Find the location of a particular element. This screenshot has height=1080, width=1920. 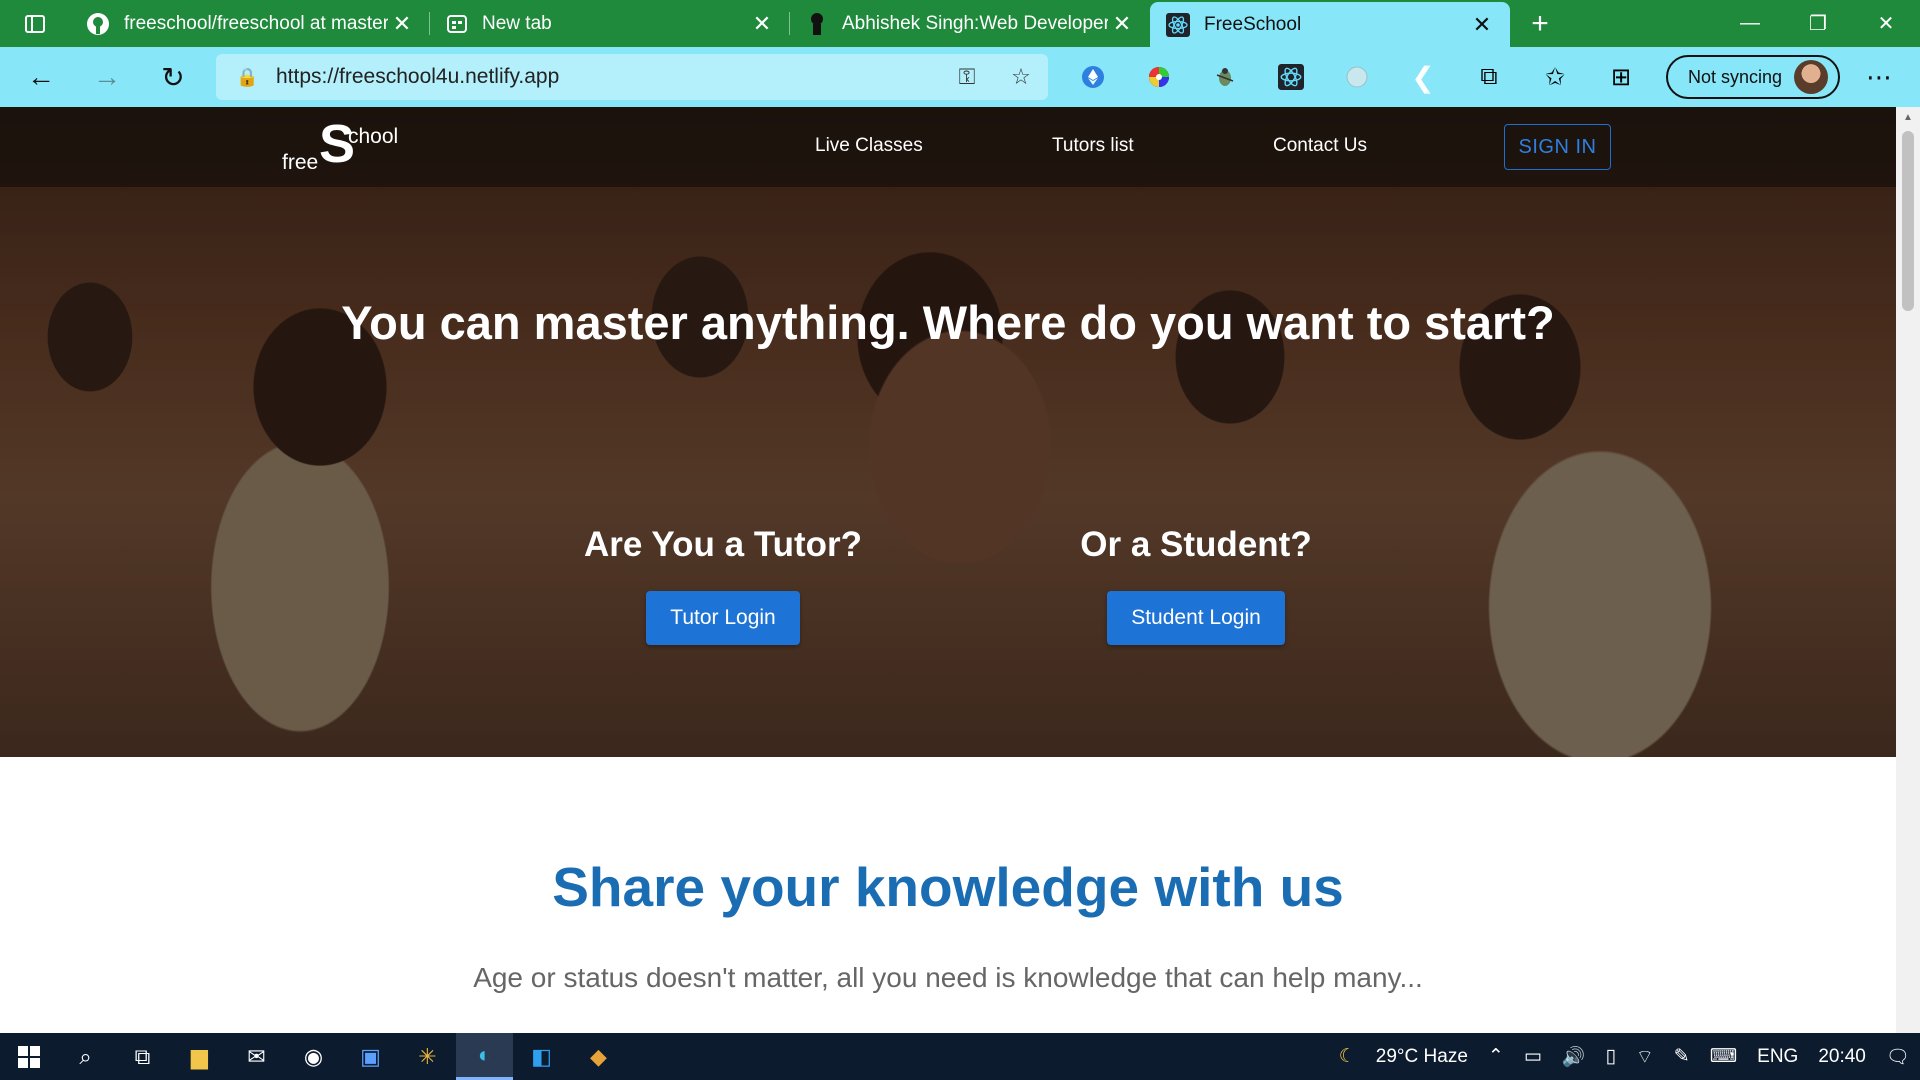

github-icon is located at coordinates (98, 23).